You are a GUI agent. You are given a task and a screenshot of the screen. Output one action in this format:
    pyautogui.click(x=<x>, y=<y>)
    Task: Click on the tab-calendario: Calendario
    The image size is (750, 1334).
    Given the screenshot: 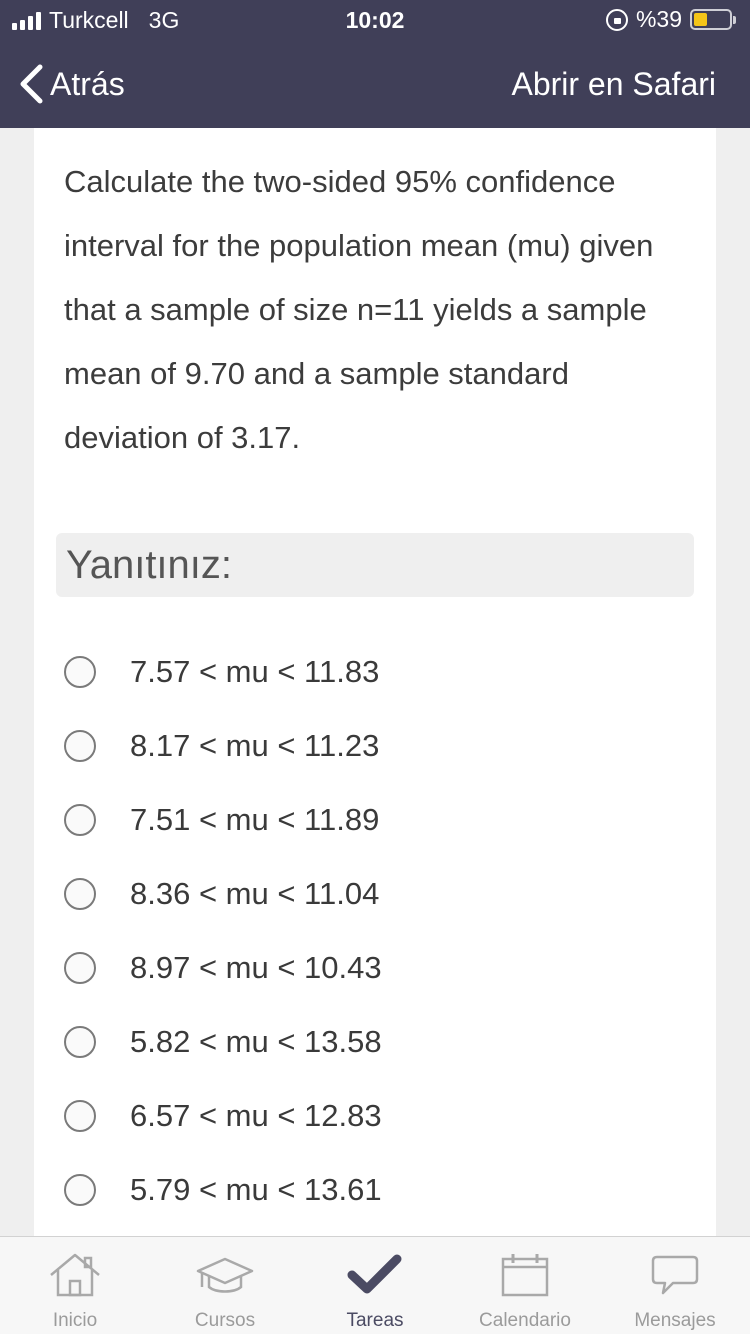 What is the action you would take?
    pyautogui.click(x=525, y=1285)
    